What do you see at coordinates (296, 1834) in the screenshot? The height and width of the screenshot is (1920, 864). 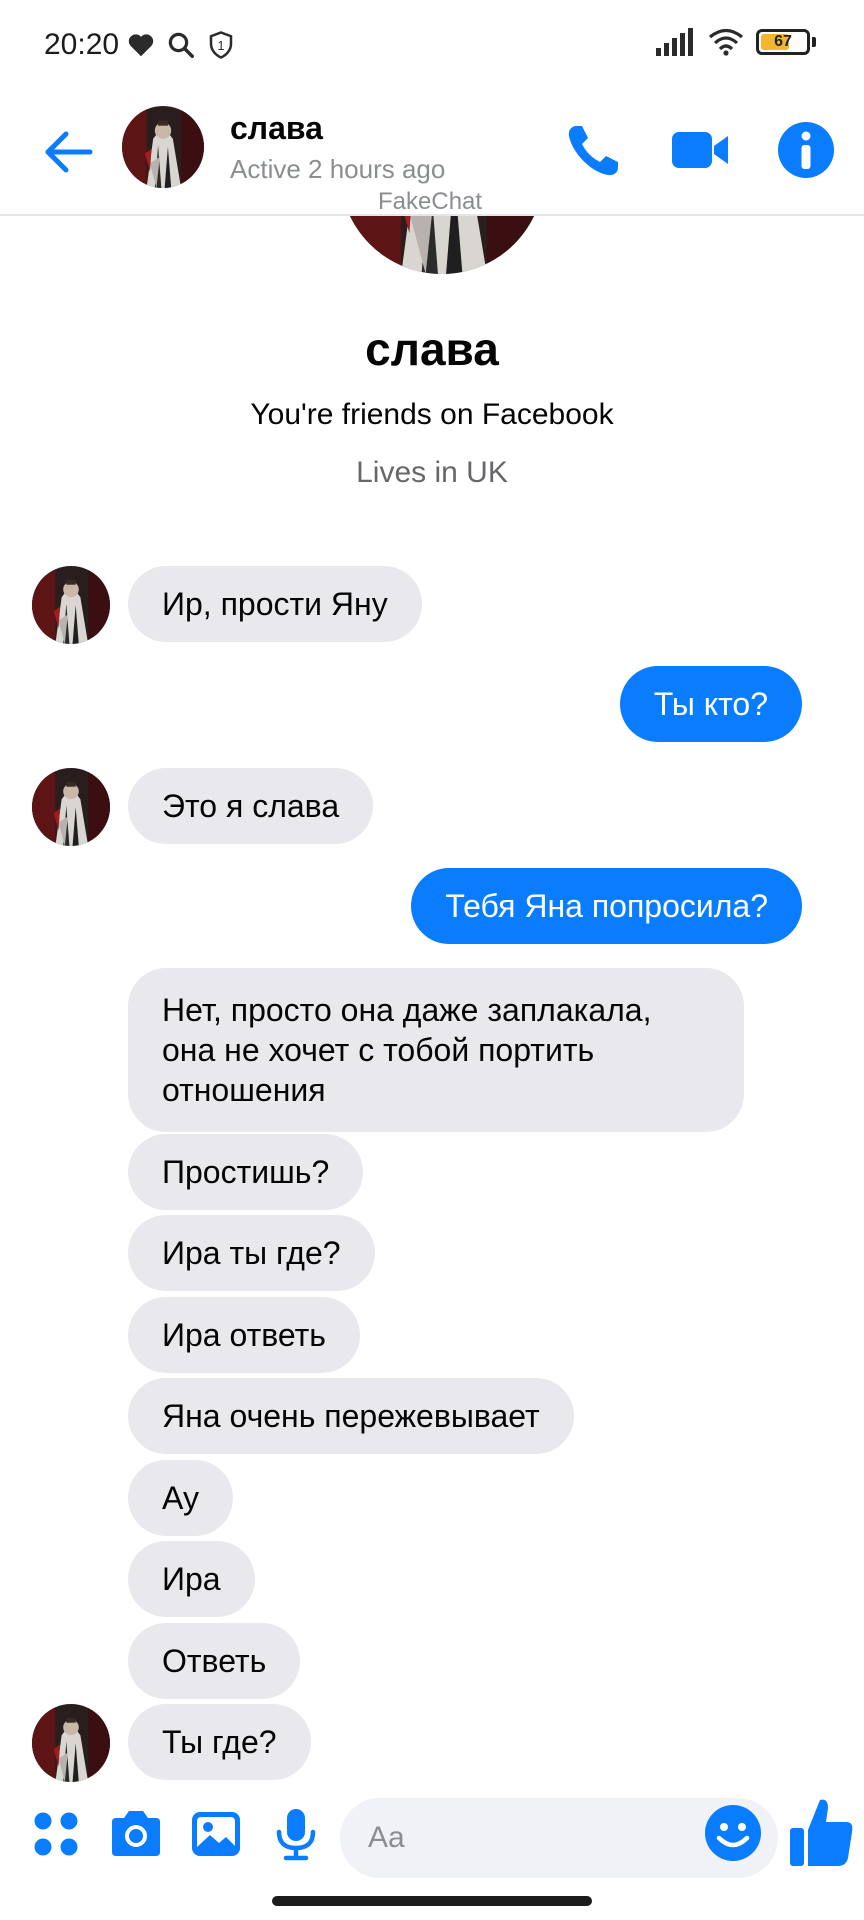 I see `microphone-icon` at bounding box center [296, 1834].